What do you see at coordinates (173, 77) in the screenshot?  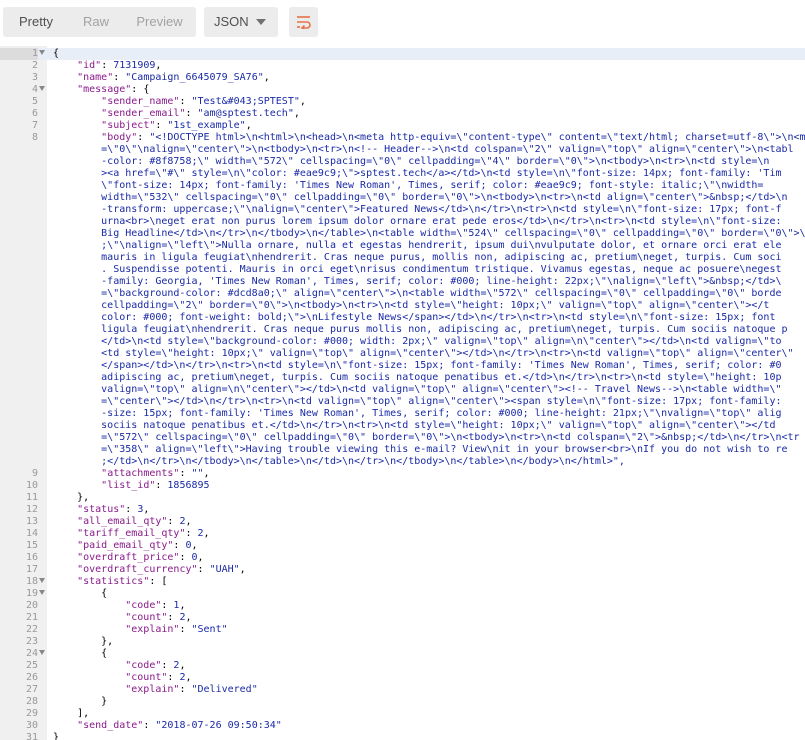 I see `code-text: "name": "Campaign_6645079_SA76",` at bounding box center [173, 77].